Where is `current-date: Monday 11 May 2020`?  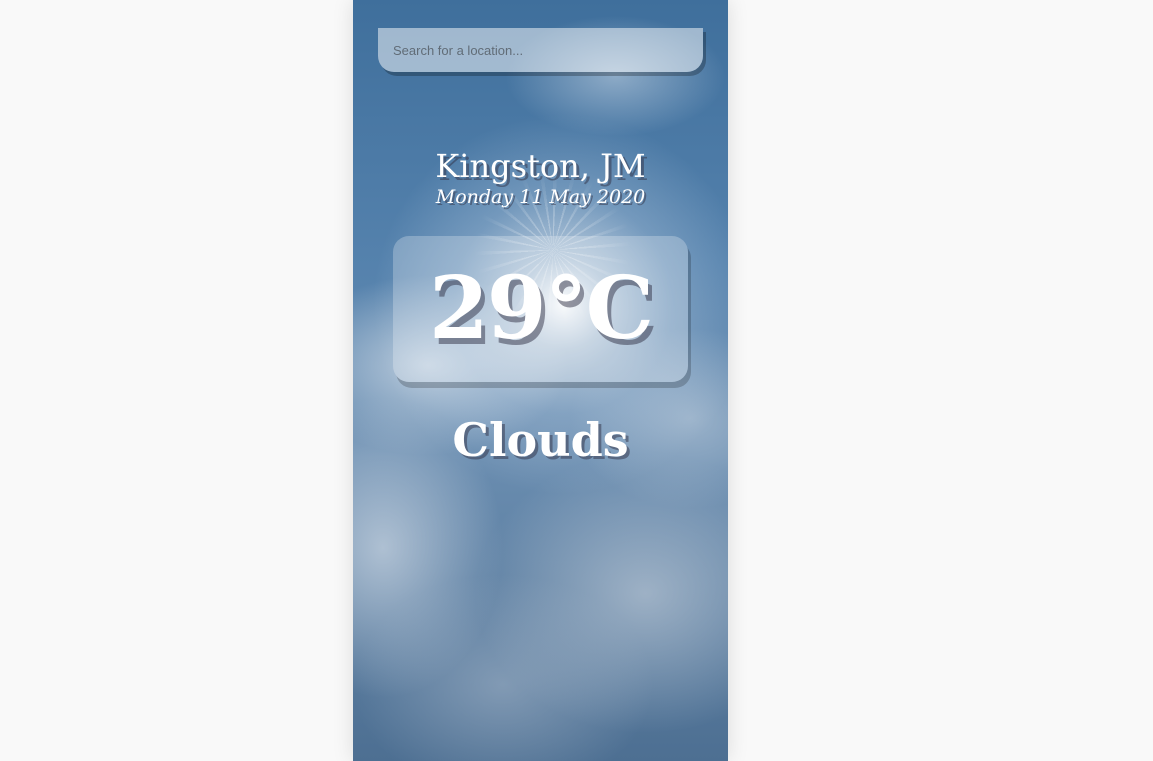 current-date: Monday 11 May 2020 is located at coordinates (540, 197).